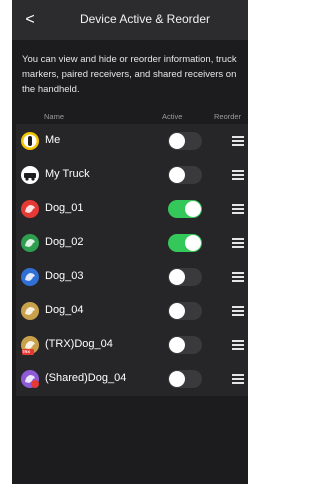 This screenshot has width=320, height=484. What do you see at coordinates (172, 116) in the screenshot?
I see `column-header-active: Active` at bounding box center [172, 116].